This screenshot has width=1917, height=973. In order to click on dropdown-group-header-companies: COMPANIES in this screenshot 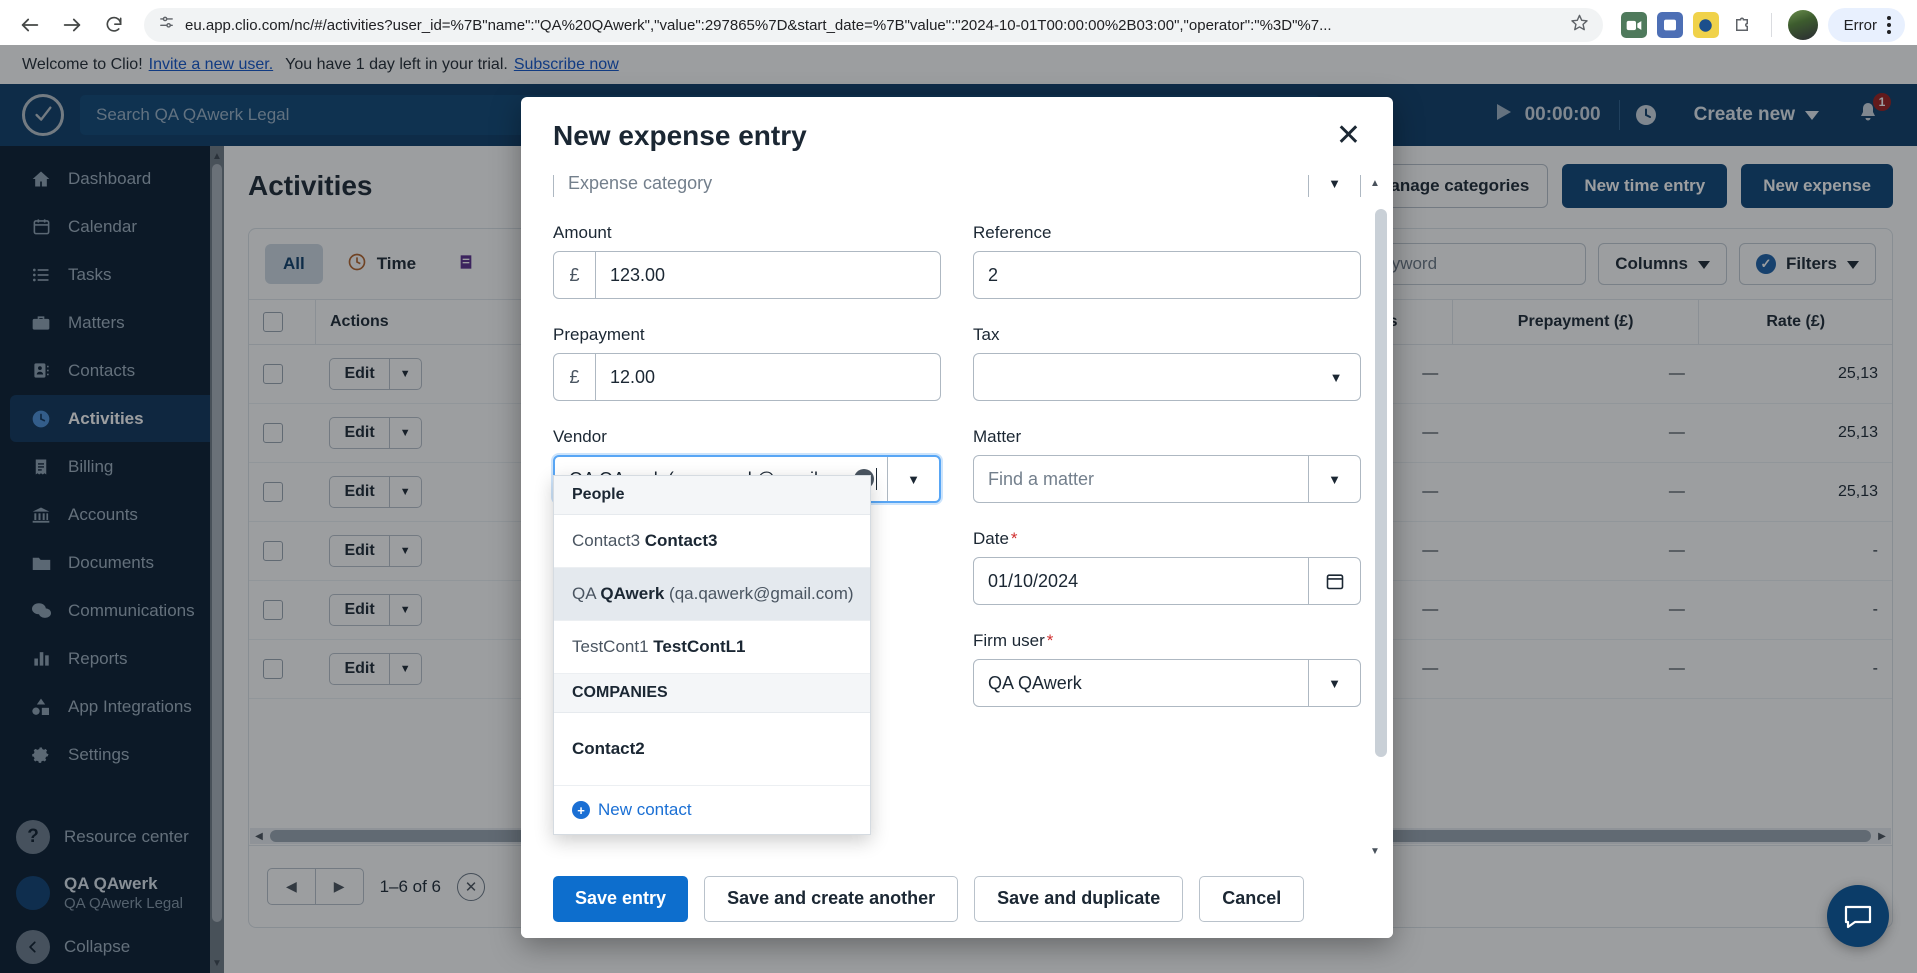, I will do `click(712, 693)`.